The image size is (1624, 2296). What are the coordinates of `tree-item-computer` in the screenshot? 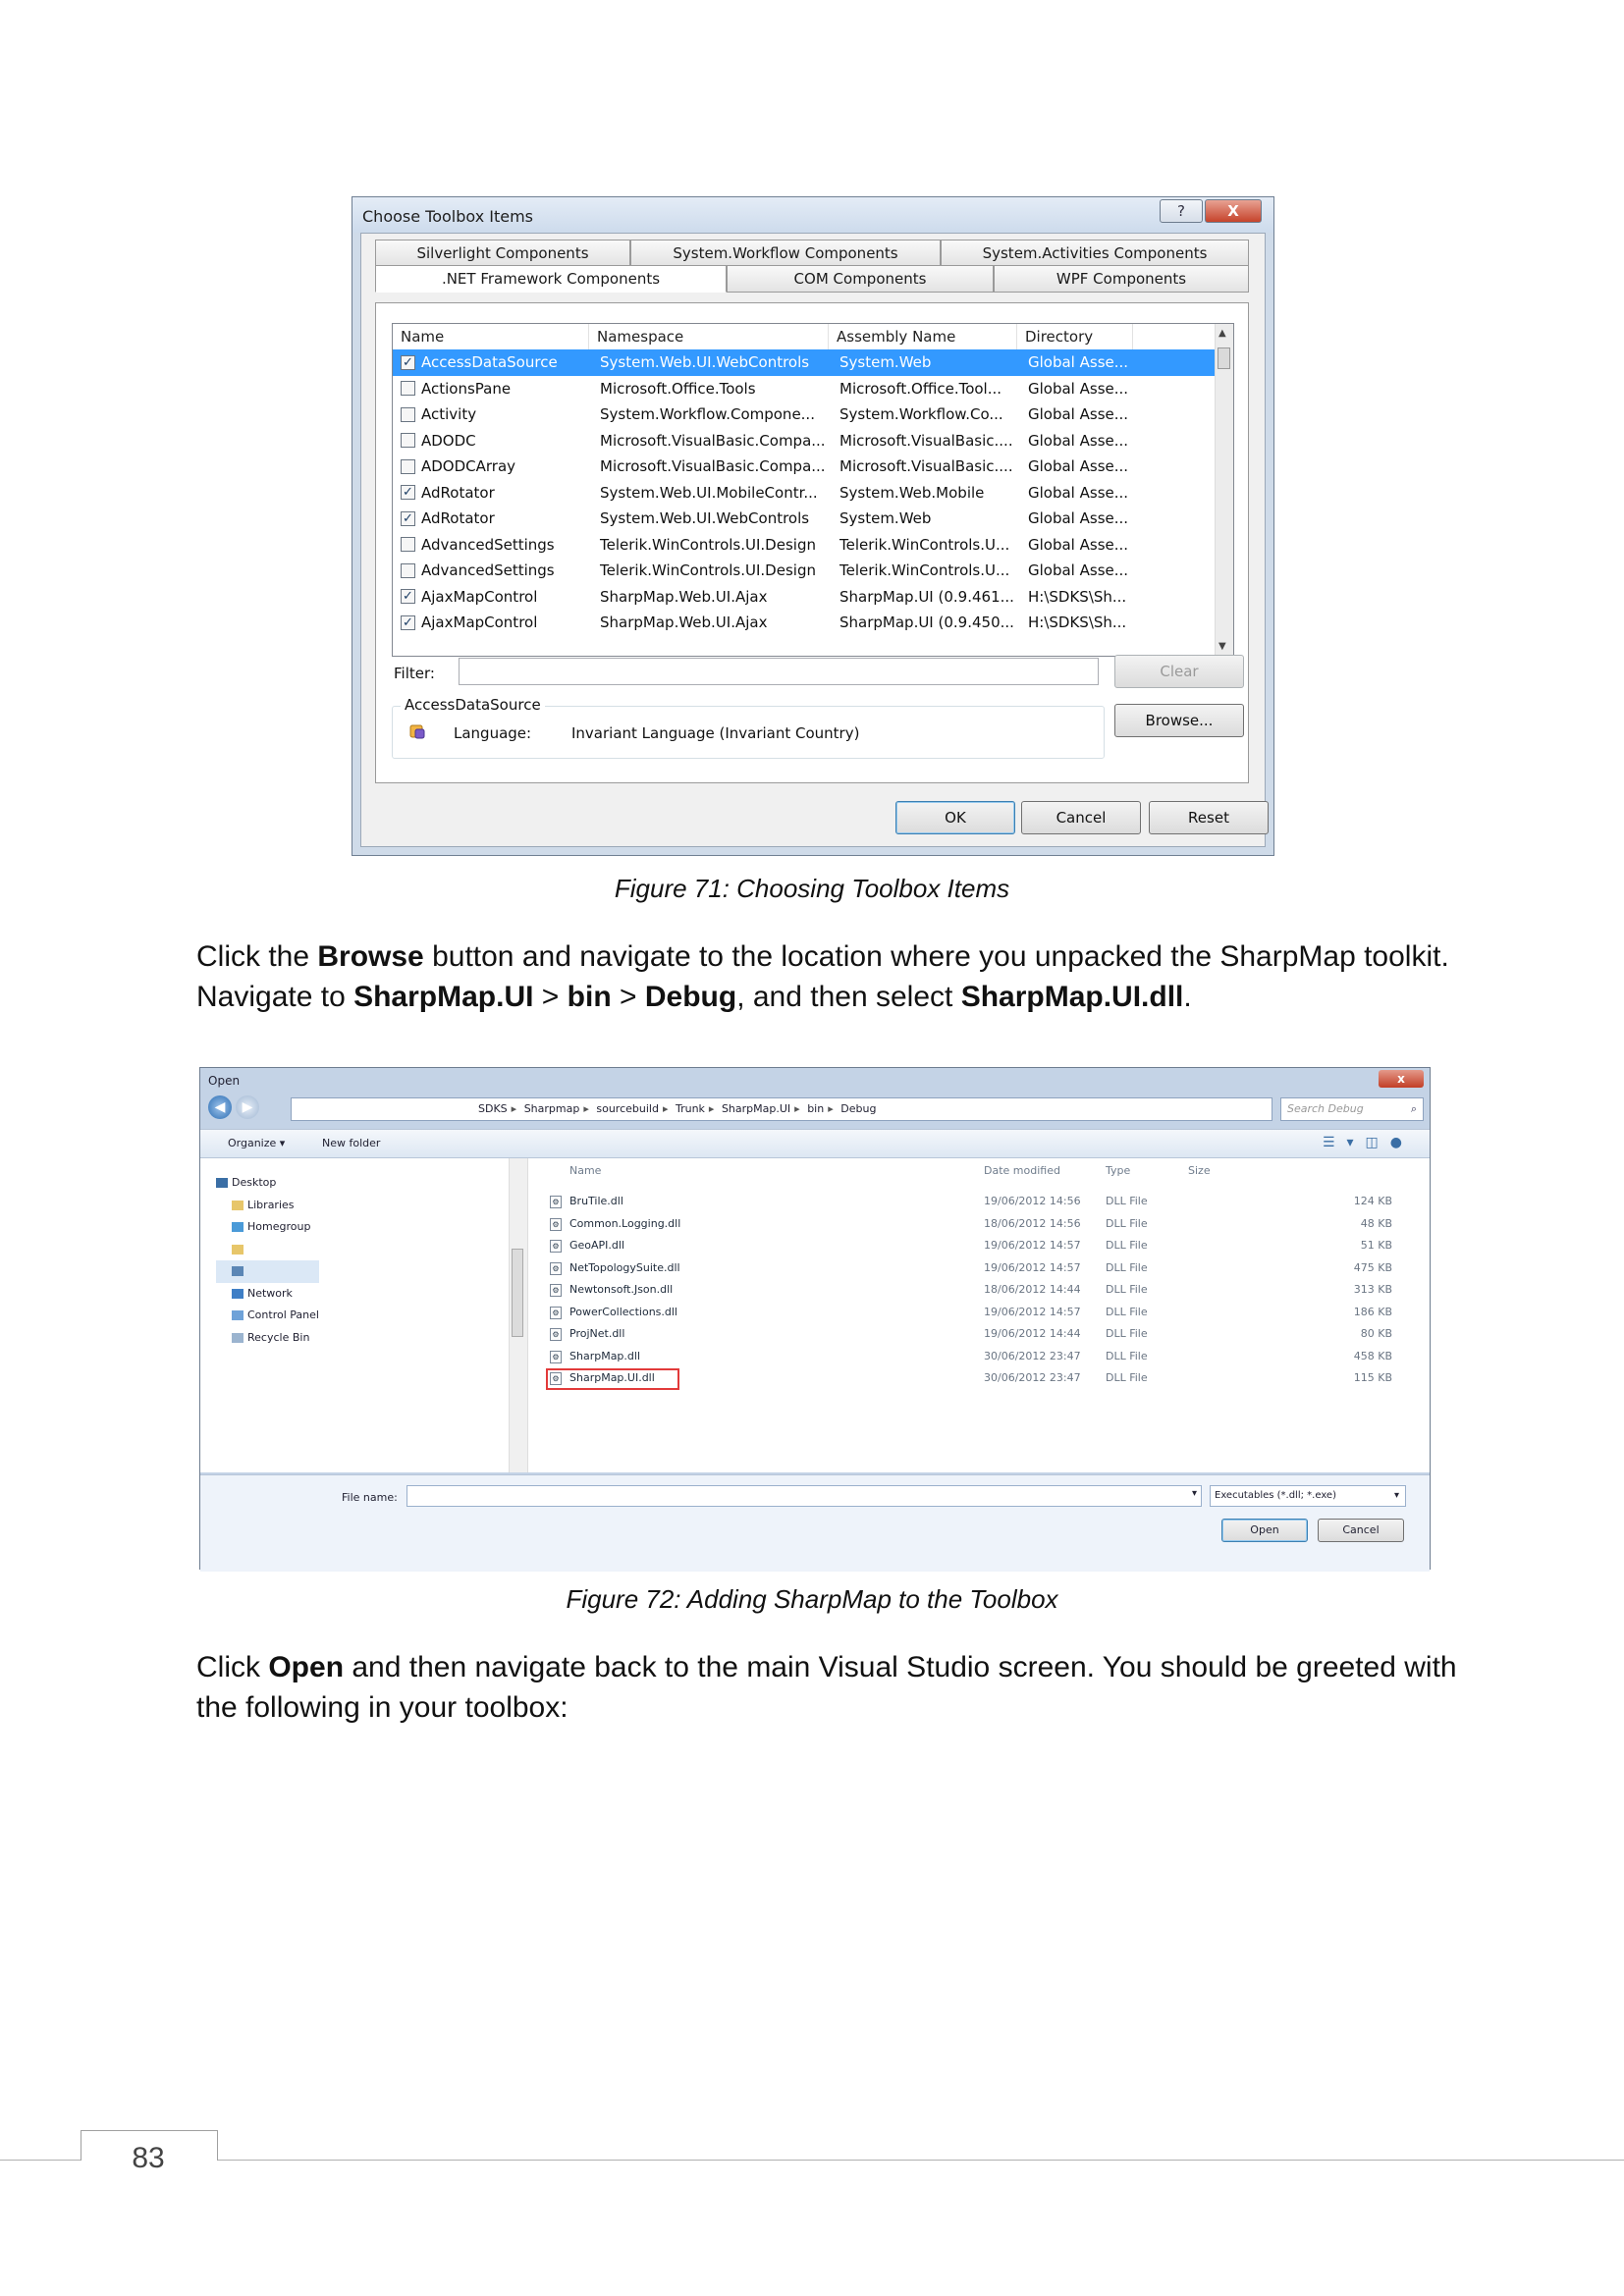 It's located at (267, 1271).